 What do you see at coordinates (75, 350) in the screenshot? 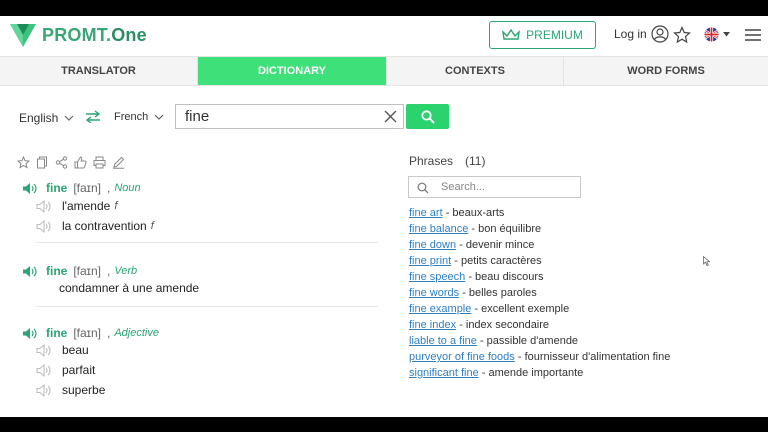
I see `translation-text: beau` at bounding box center [75, 350].